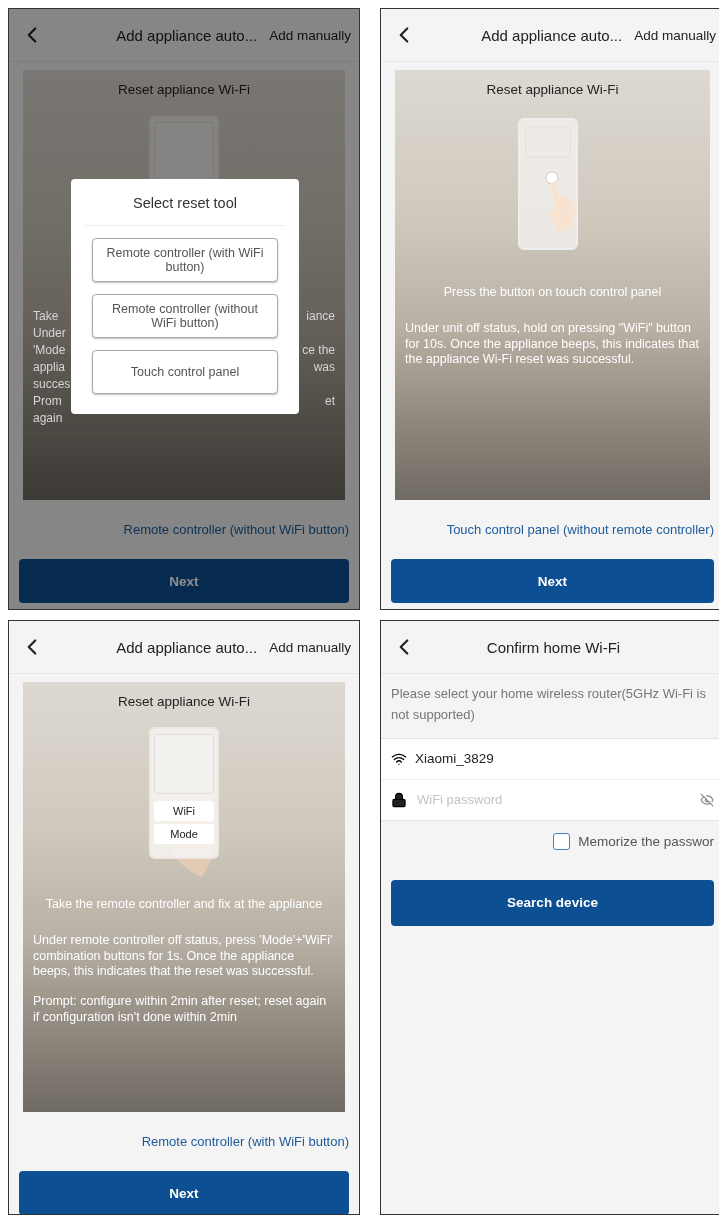 The image size is (719, 1215). Describe the element at coordinates (552, 344) in the screenshot. I see `instruction-text: Under unit off status, hold on pressing "WiFi" button for 10s. Once the appliance beeps, this indicates that the appliance Wi-Fi reset was successful.` at that location.